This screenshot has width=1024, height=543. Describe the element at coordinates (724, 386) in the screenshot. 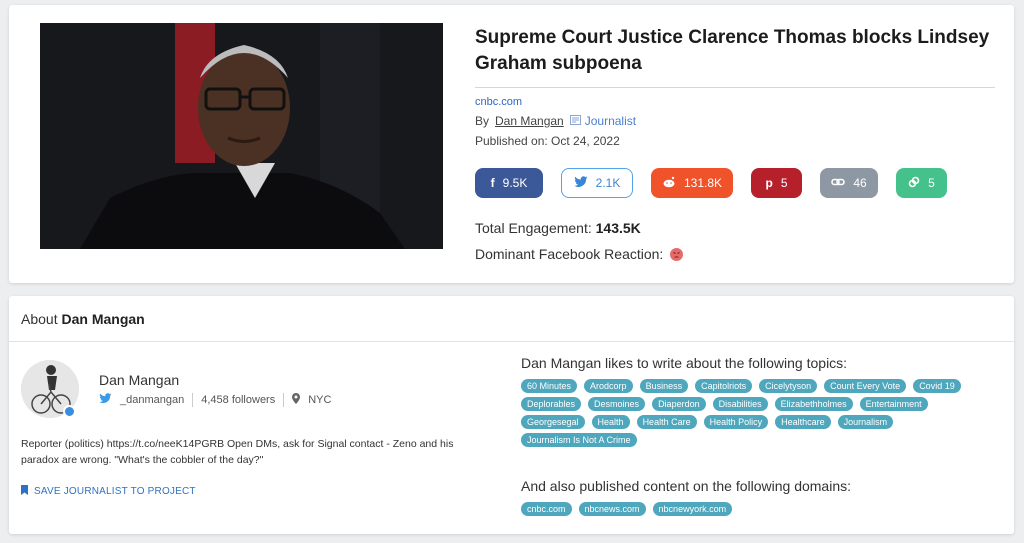

I see `topic-tag: Capitolriots` at that location.